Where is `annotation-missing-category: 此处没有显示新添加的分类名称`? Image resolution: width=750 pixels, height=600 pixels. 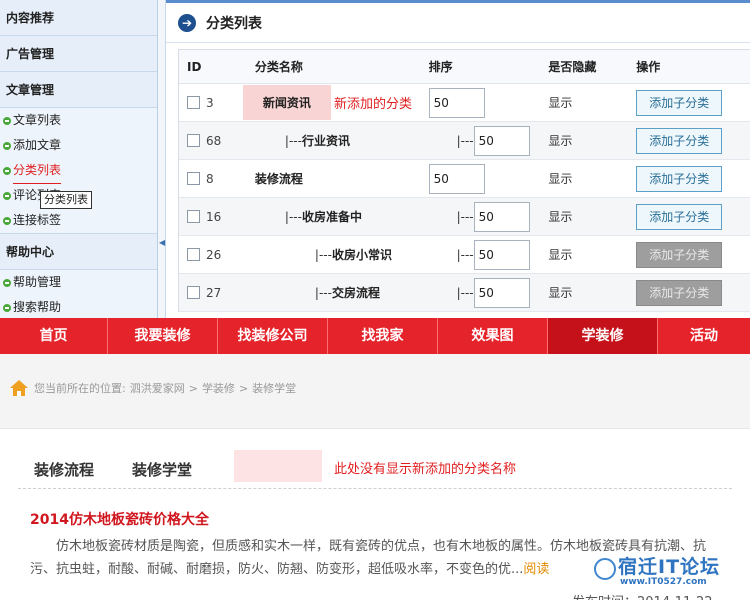 annotation-missing-category: 此处没有显示新添加的分类名称 is located at coordinates (425, 469).